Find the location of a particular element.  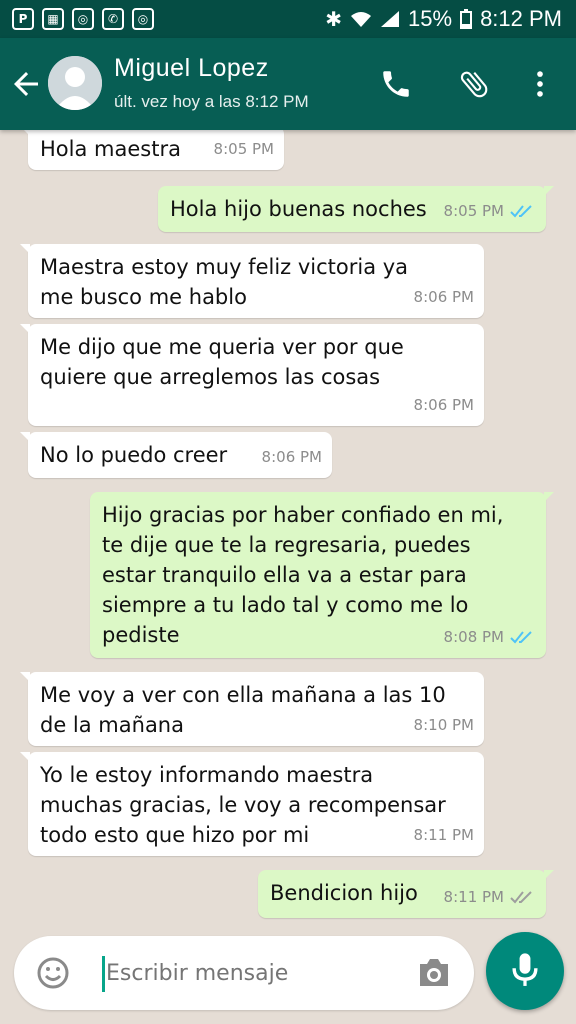

message-text: Maestra estoy muy feliz victoria ya is located at coordinates (224, 267).